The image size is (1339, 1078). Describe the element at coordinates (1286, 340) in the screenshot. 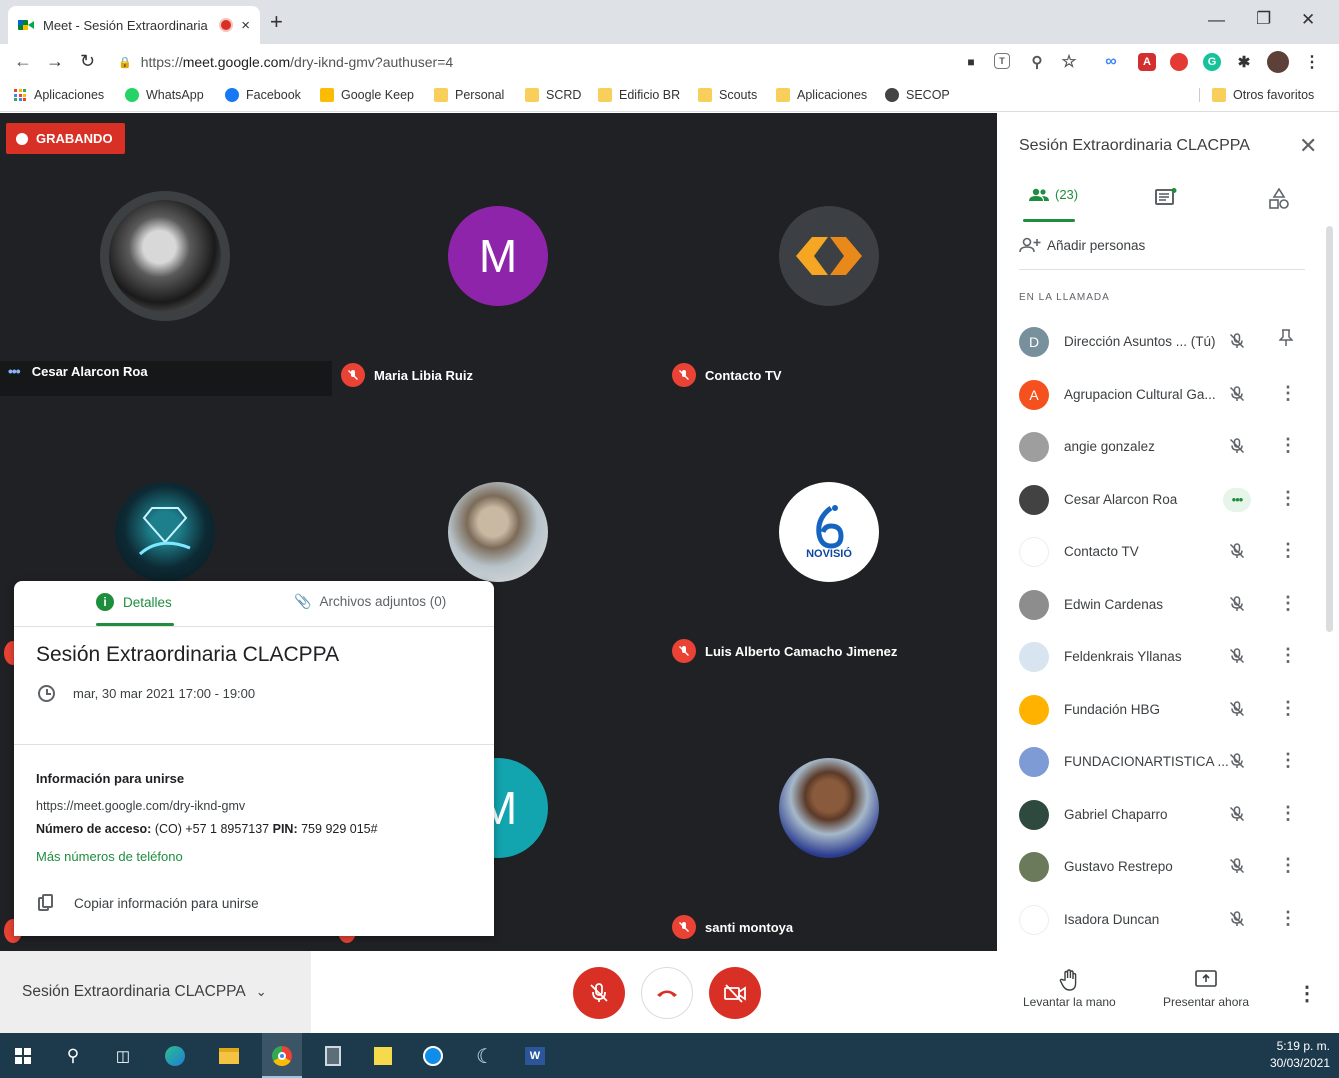

I see `pin-icon` at that location.